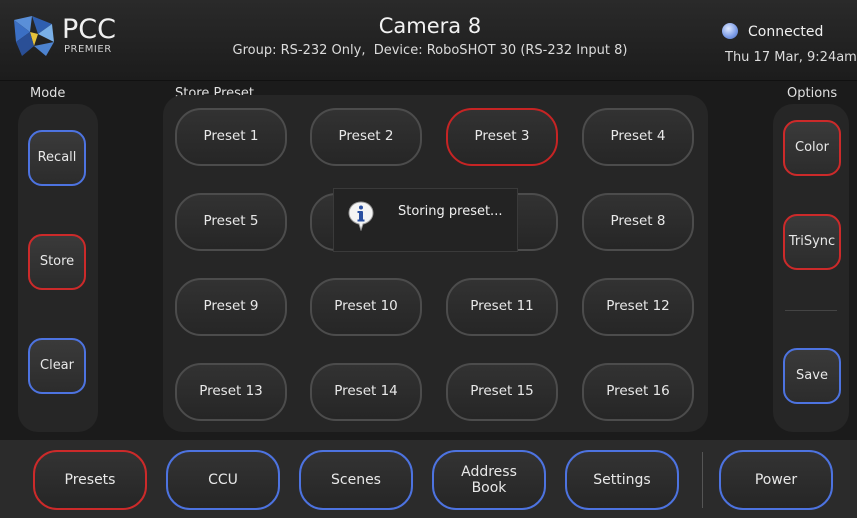 This screenshot has width=857, height=518. What do you see at coordinates (356, 480) in the screenshot?
I see `nav-scenes-button: Scenes` at bounding box center [356, 480].